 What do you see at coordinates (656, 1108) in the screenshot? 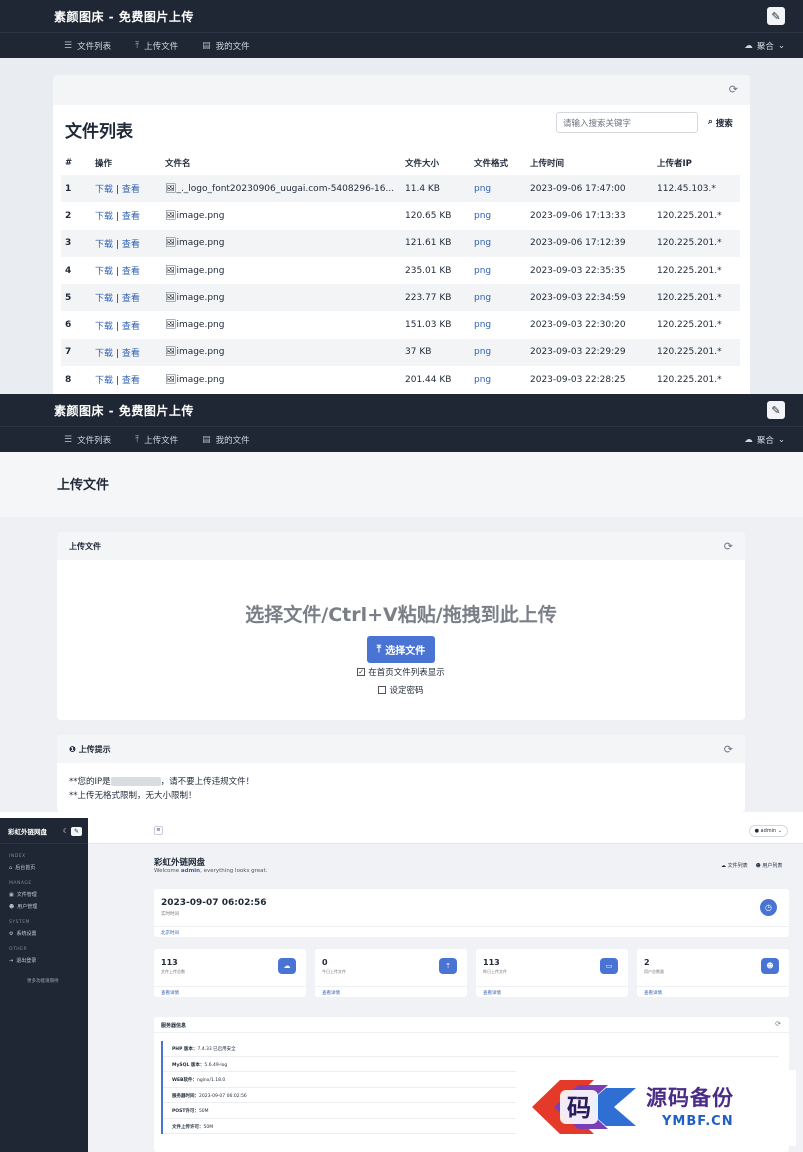
I see `watermark: 码 源码备份 YMBF.CN` at bounding box center [656, 1108].